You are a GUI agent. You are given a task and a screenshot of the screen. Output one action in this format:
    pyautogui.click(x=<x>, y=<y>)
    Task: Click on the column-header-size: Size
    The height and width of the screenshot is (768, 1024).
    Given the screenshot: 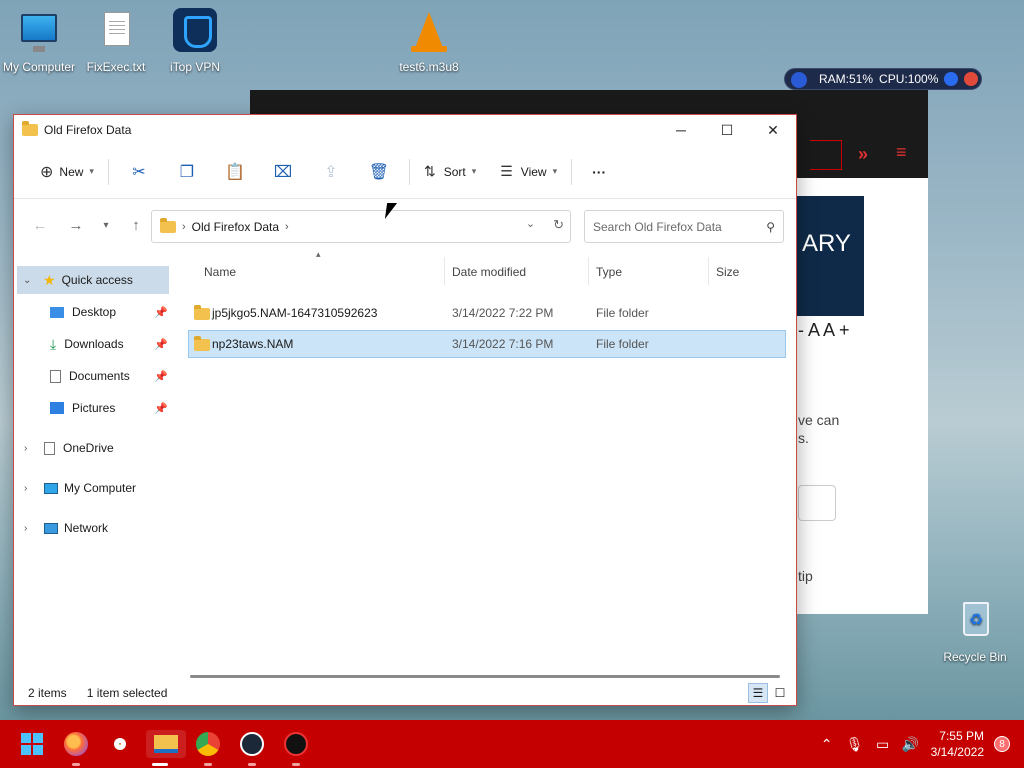 What is the action you would take?
    pyautogui.click(x=751, y=272)
    